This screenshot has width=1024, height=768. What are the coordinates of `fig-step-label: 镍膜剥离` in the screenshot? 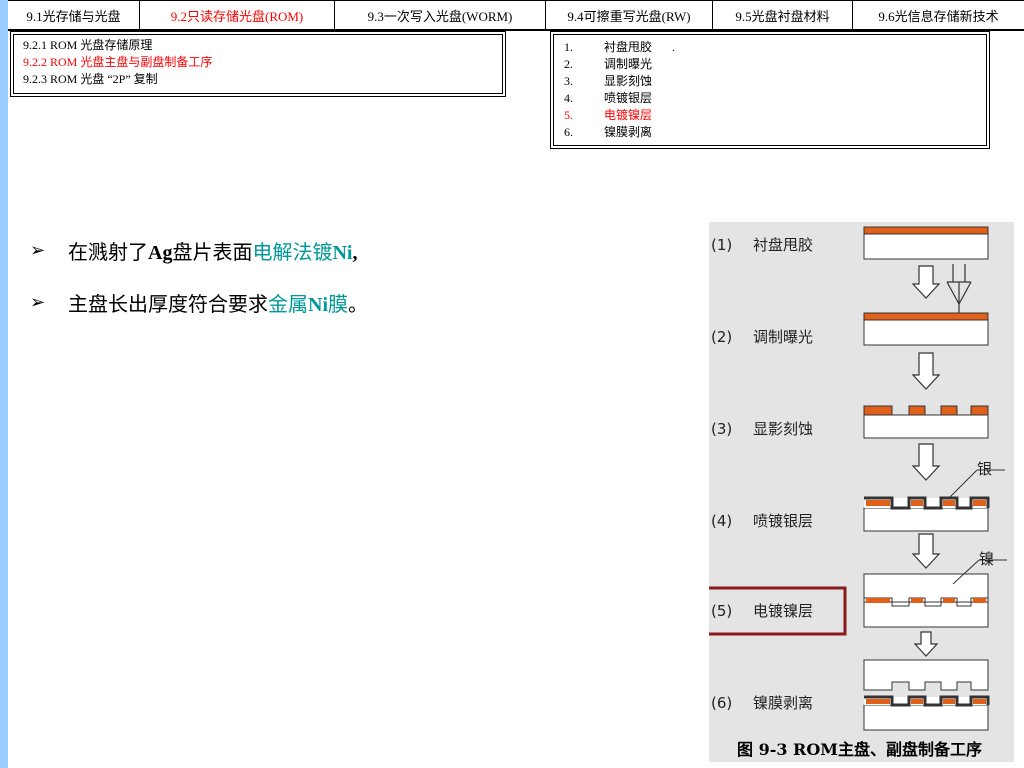 It's located at (783, 703).